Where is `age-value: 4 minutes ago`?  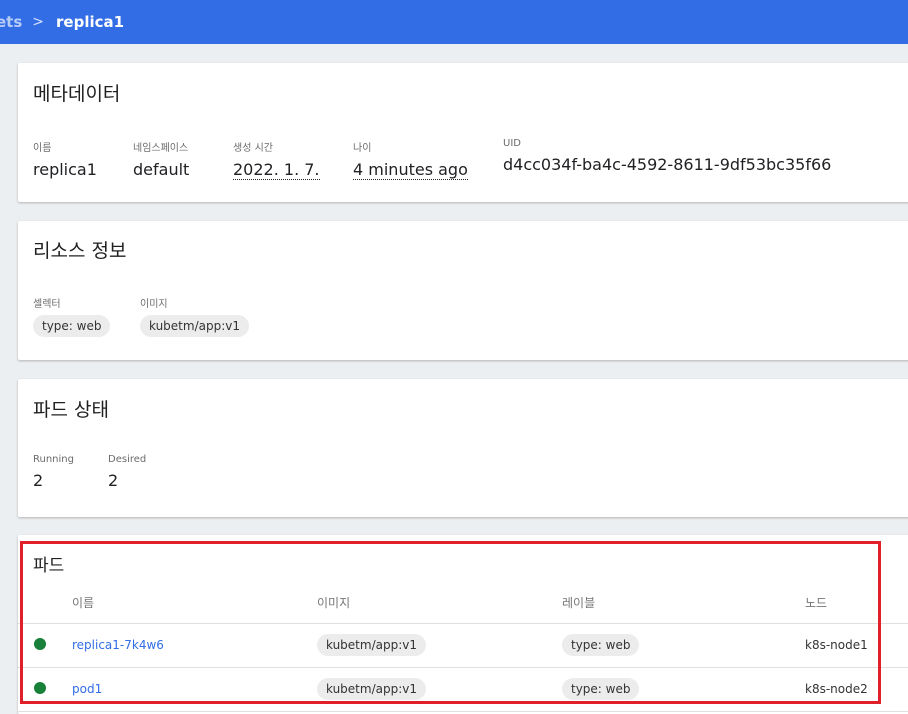
age-value: 4 minutes ago is located at coordinates (410, 170).